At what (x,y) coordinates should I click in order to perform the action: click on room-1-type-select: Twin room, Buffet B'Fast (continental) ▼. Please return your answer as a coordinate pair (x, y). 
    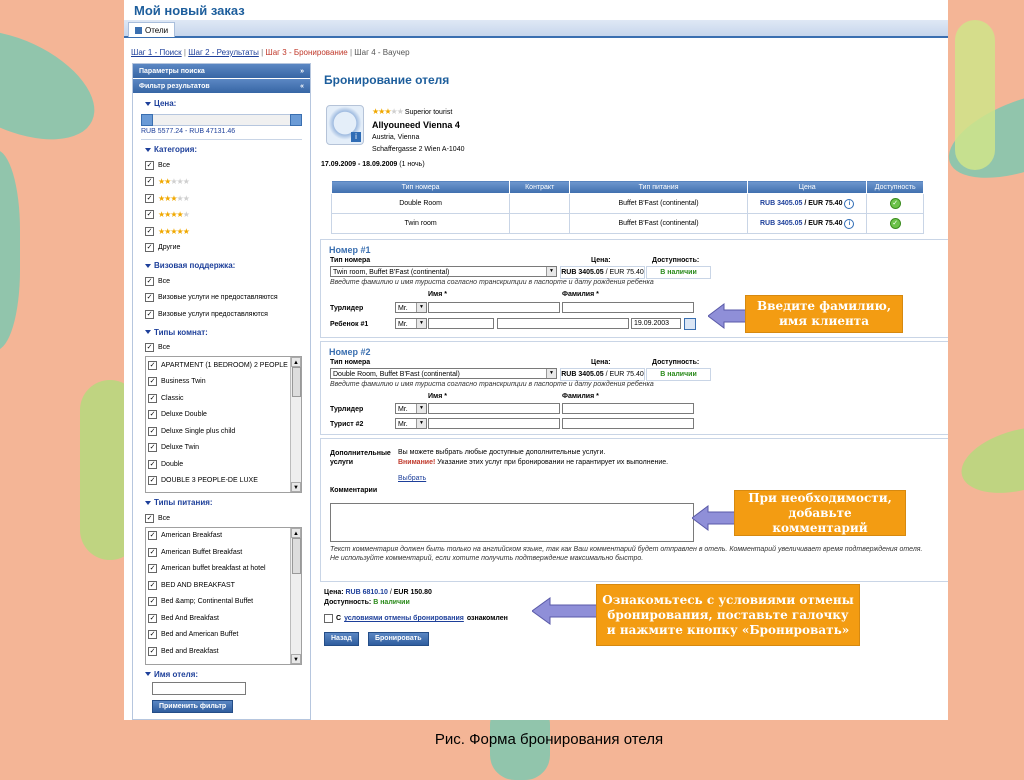
    Looking at the image, I should click on (443, 271).